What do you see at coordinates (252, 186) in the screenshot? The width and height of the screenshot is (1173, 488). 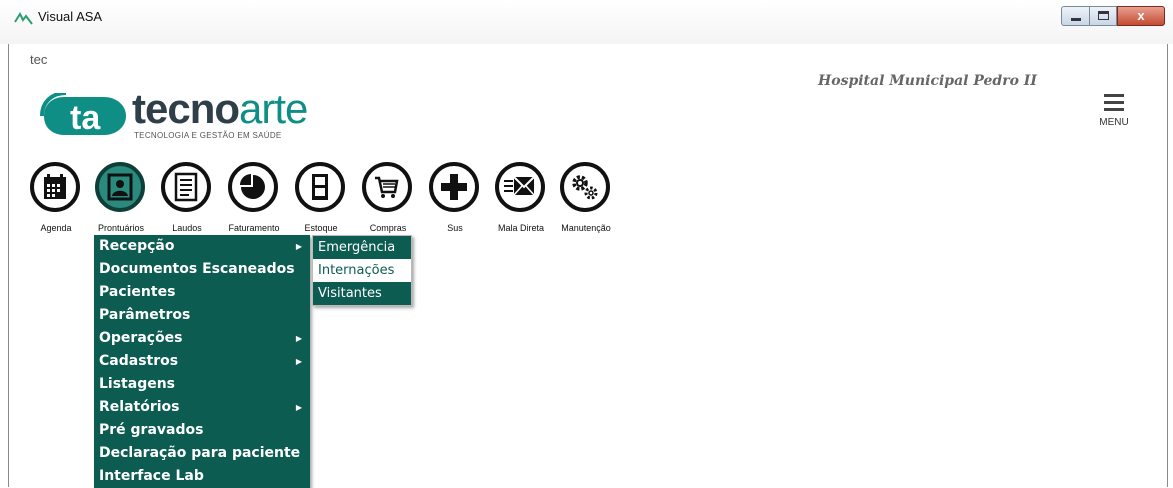 I see `pie-chart-icon` at bounding box center [252, 186].